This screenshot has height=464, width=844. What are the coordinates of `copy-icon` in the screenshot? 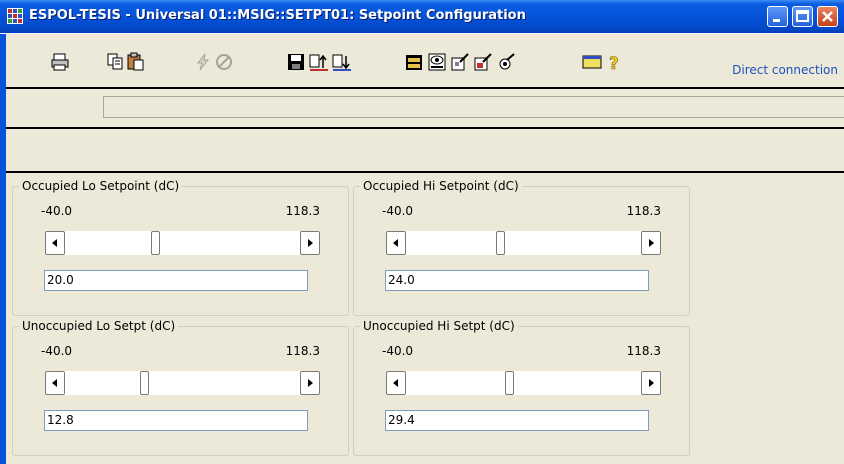 It's located at (115, 61).